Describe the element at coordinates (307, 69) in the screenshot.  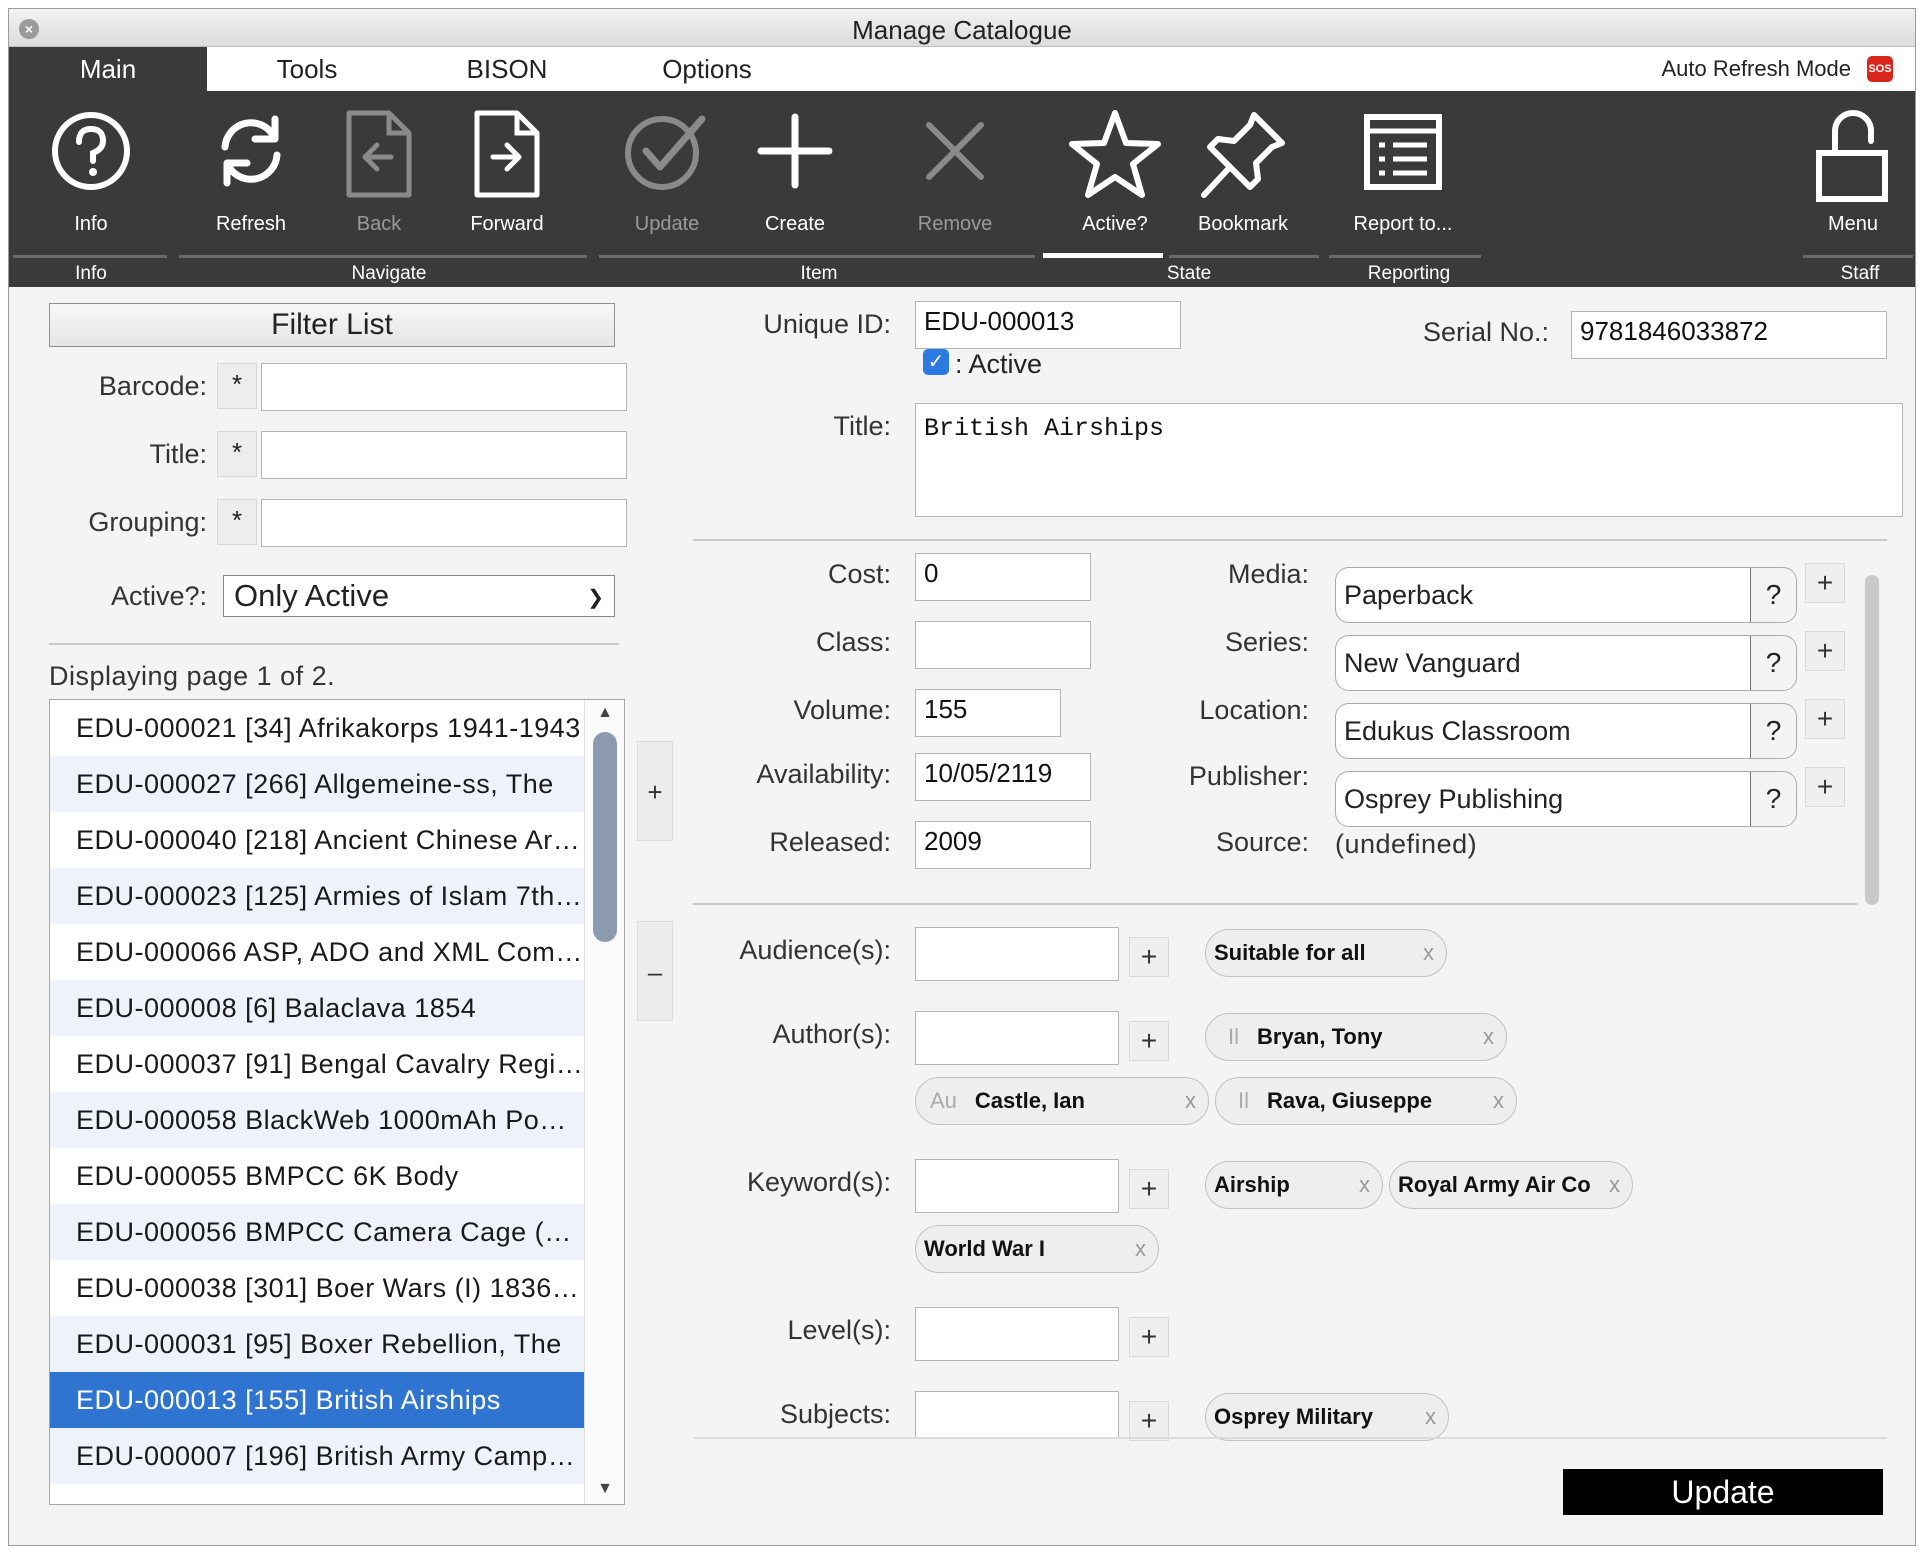
I see `tab-tools: Tools` at that location.